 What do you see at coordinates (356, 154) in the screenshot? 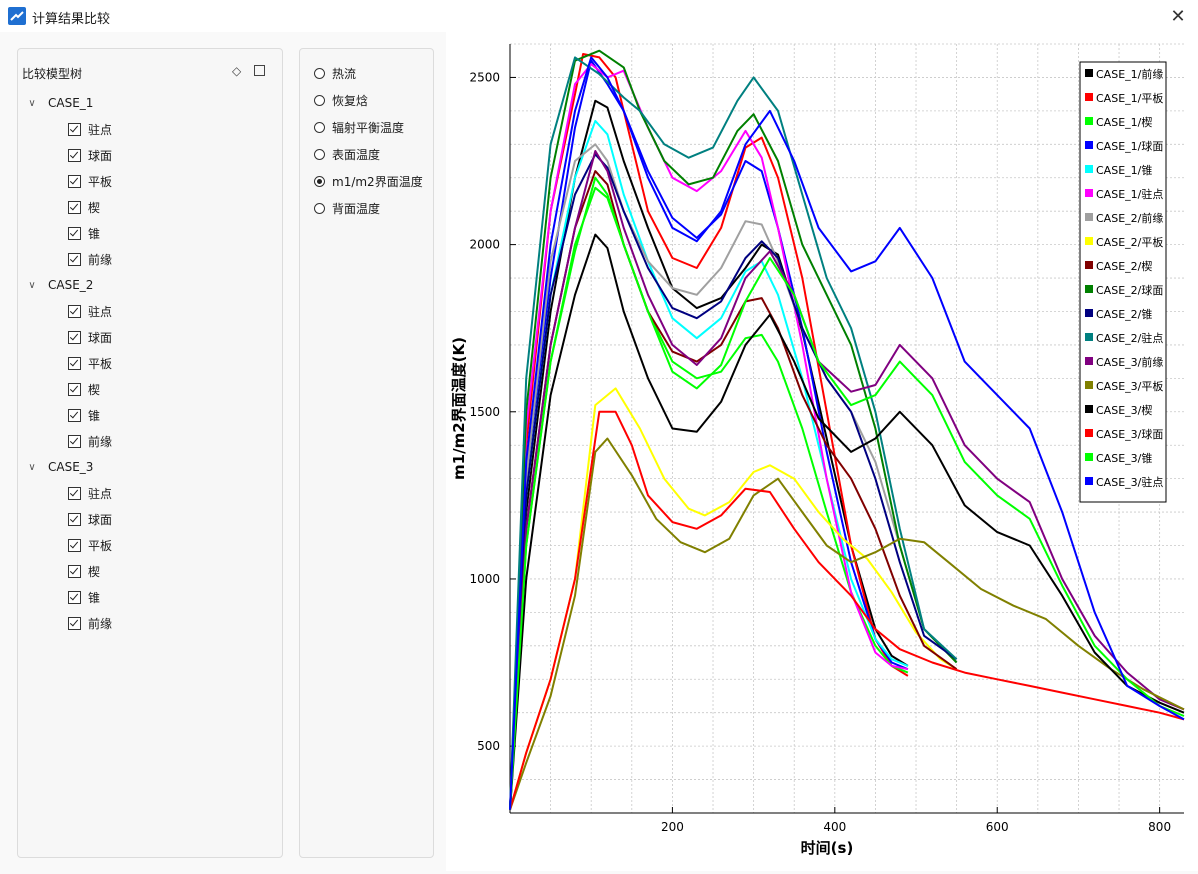
I see `quantity-option-label: 表面温度` at bounding box center [356, 154].